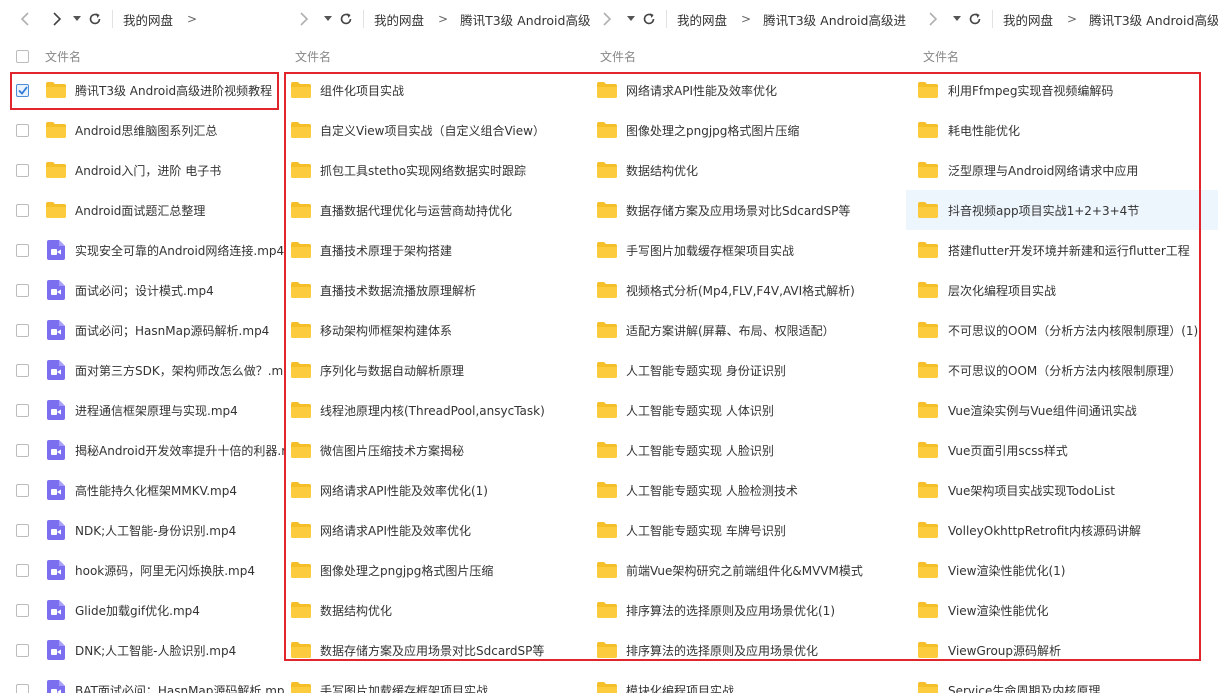 The height and width of the screenshot is (693, 1218). Describe the element at coordinates (180, 450) in the screenshot. I see `file-name: 揭秘Android开发效率提升十倍的利器.mp4` at that location.